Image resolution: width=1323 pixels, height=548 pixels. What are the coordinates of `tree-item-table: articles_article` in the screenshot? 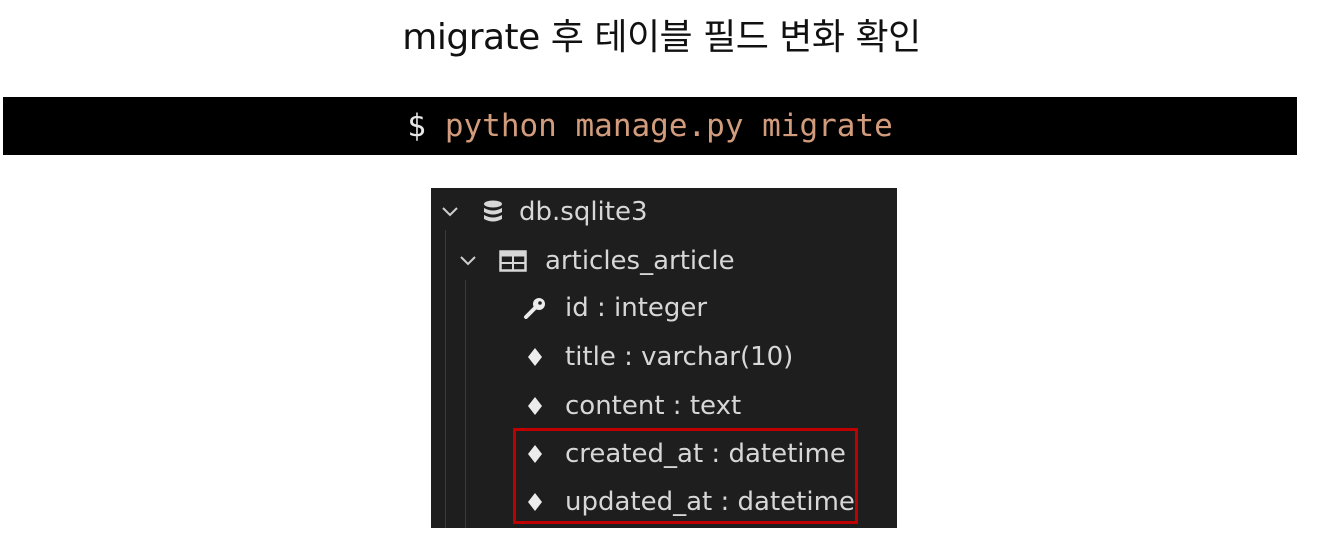 It's located at (596, 261).